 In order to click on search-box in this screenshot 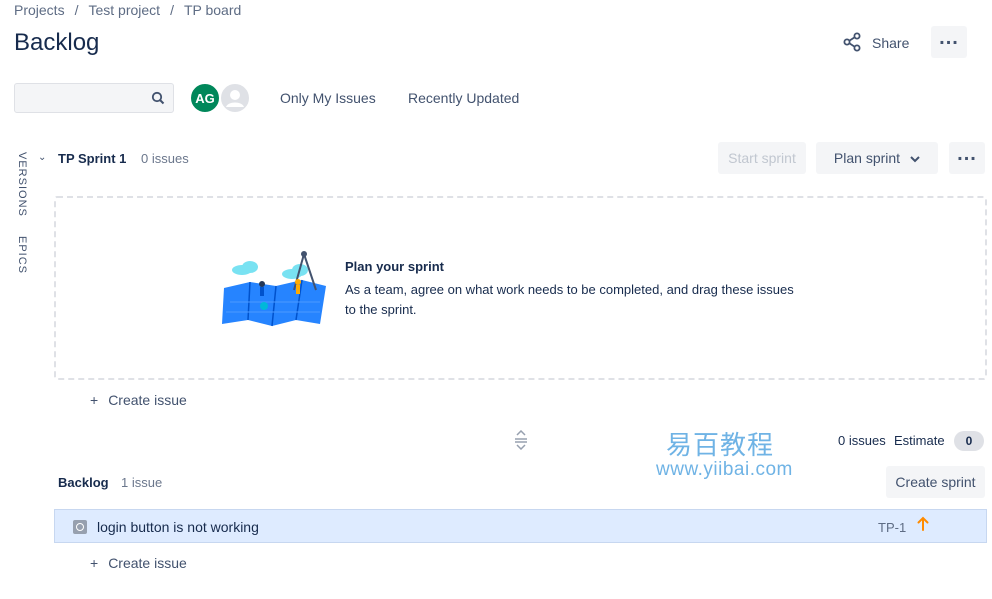, I will do `click(94, 98)`.